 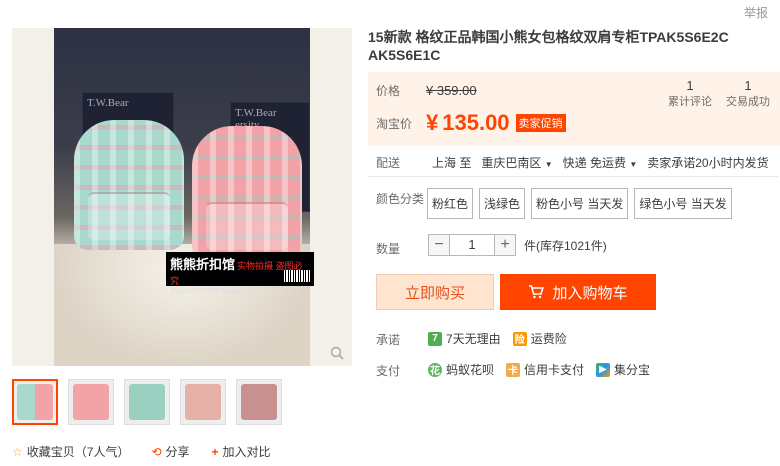 What do you see at coordinates (435, 292) in the screenshot?
I see `buy-now-button: 立即购买` at bounding box center [435, 292].